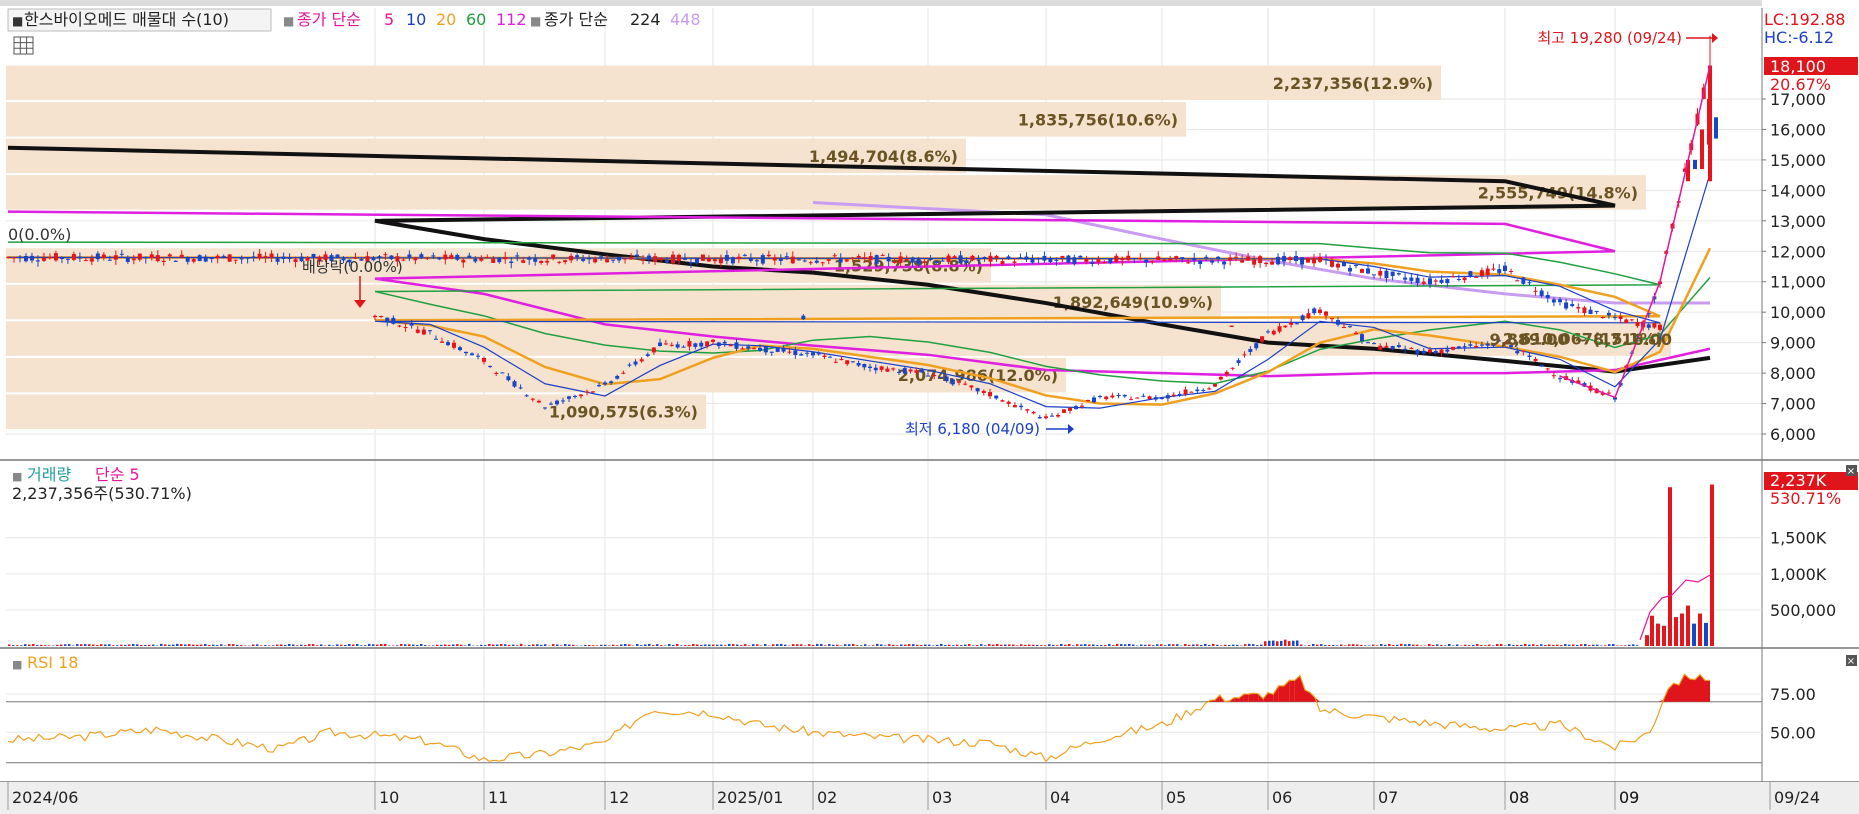 The image size is (1859, 814). I want to click on close-icon-glyph: ×, so click(1851, 661).